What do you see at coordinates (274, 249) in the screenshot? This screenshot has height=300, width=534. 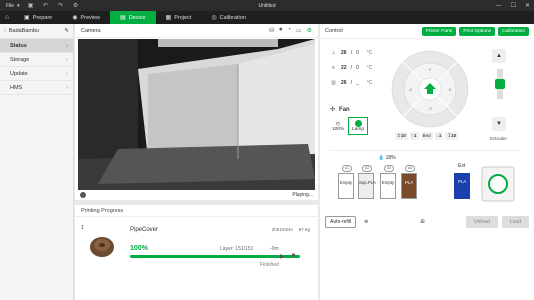 I see `time-remaining: -0m` at bounding box center [274, 249].